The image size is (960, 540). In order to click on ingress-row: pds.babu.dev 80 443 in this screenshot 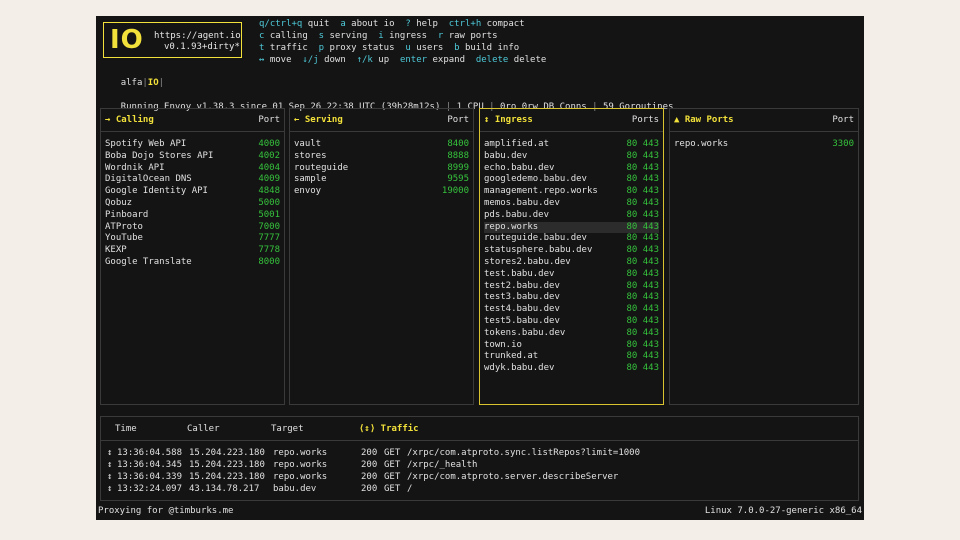, I will do `click(571, 216)`.